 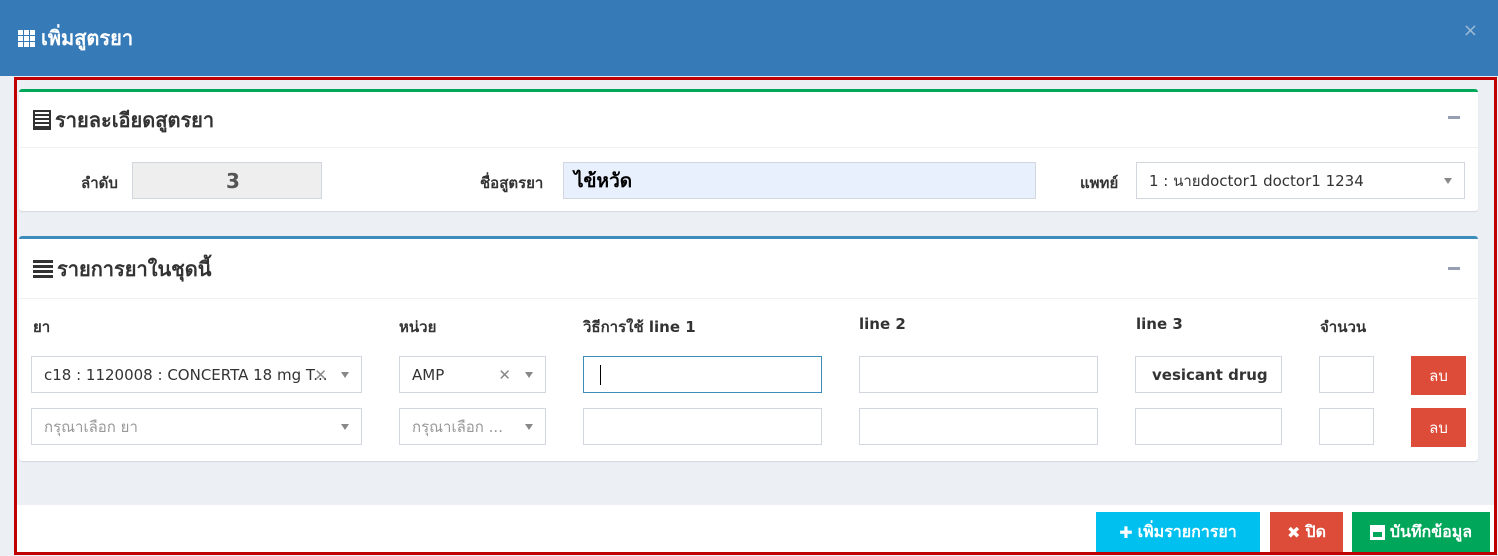 I want to click on header-unit: หน่วย, so click(x=418, y=327).